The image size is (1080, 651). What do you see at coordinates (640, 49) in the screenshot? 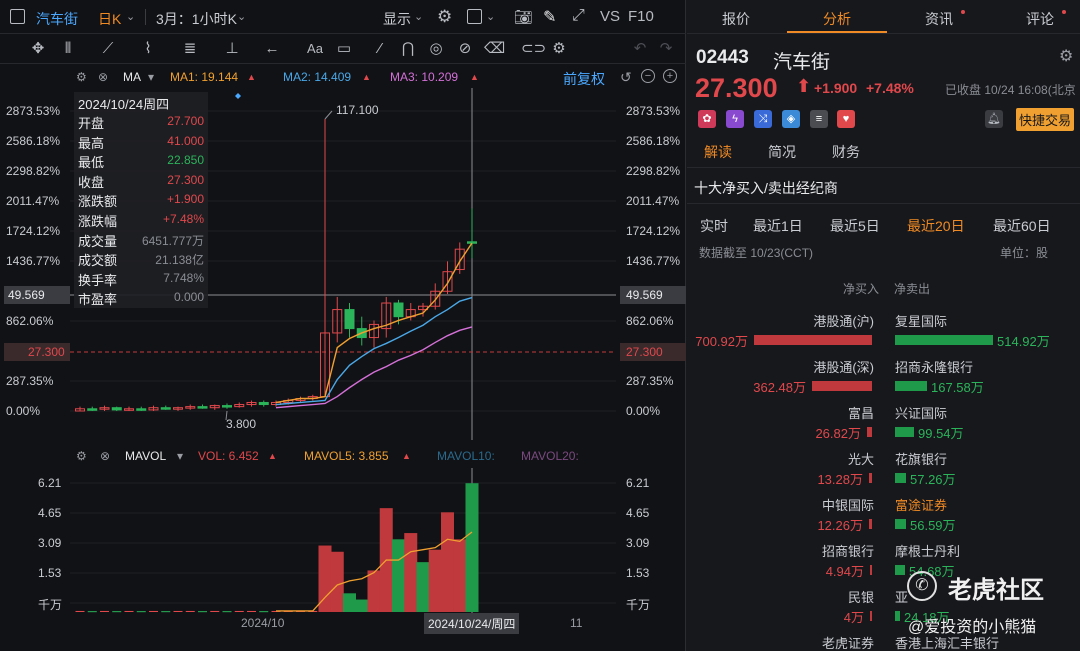
I see `undo-icon: ↶` at bounding box center [640, 49].